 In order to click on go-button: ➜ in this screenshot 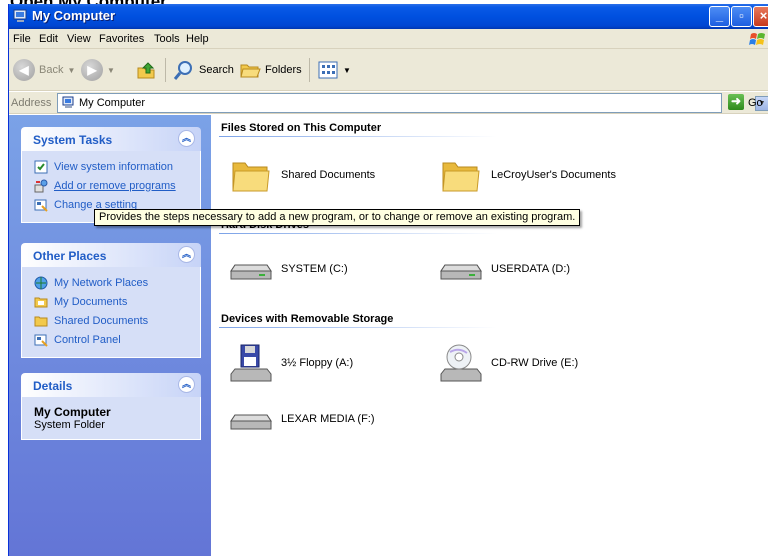, I will do `click(736, 102)`.